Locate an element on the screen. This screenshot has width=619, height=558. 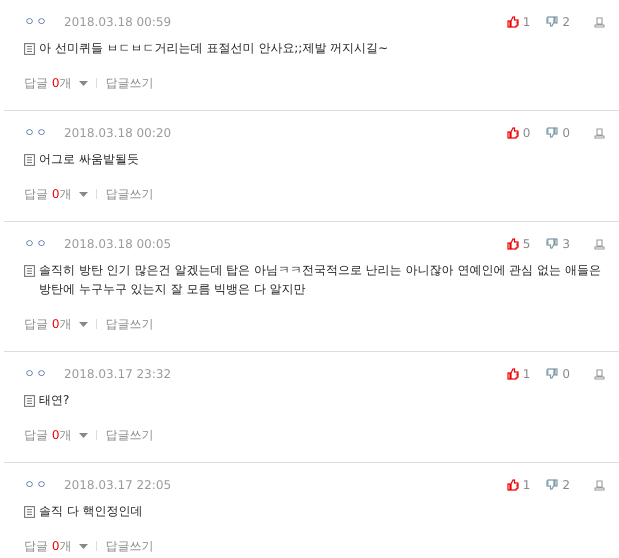
dislike-button: 3 is located at coordinates (558, 244).